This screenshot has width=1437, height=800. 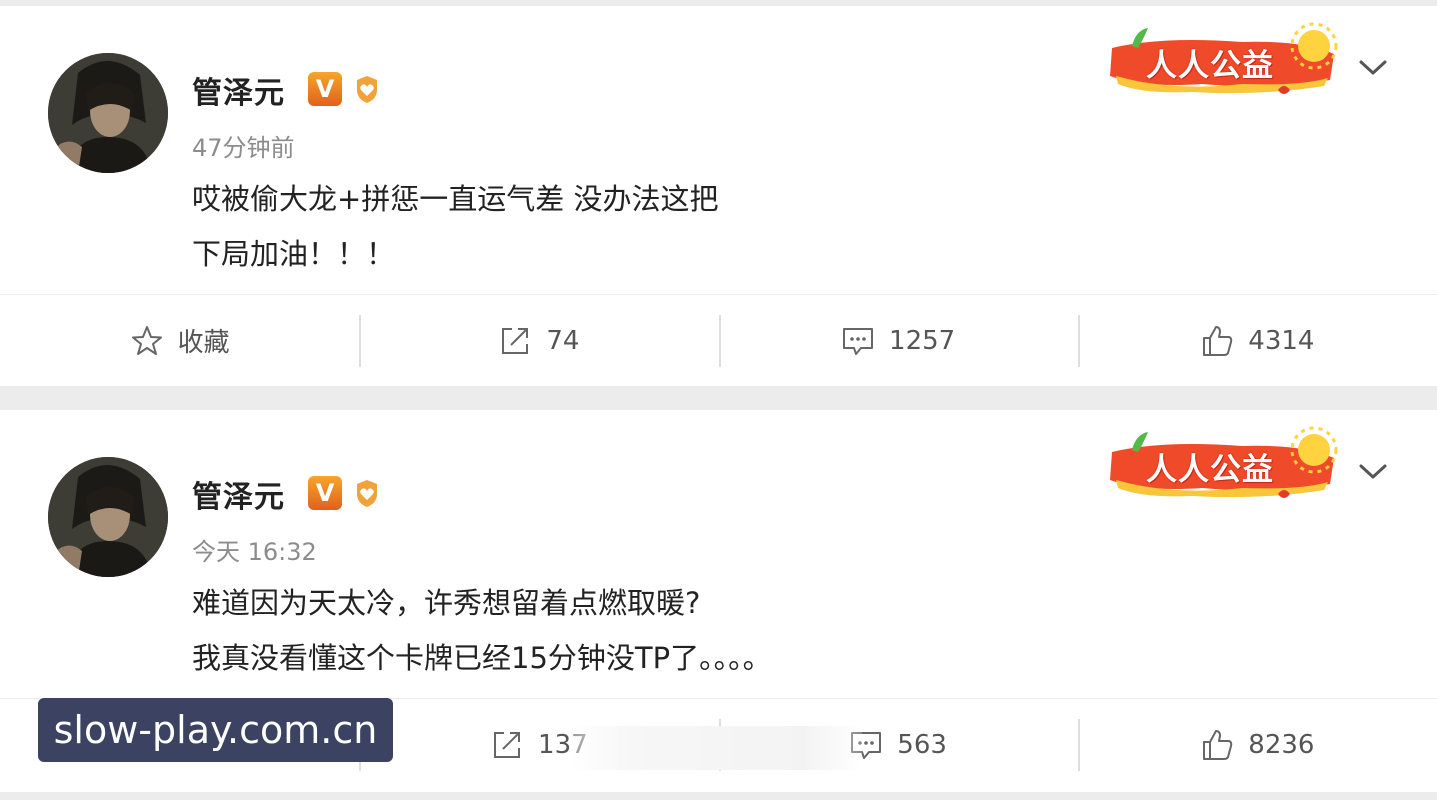 I want to click on repost-button: 74, so click(x=538, y=340).